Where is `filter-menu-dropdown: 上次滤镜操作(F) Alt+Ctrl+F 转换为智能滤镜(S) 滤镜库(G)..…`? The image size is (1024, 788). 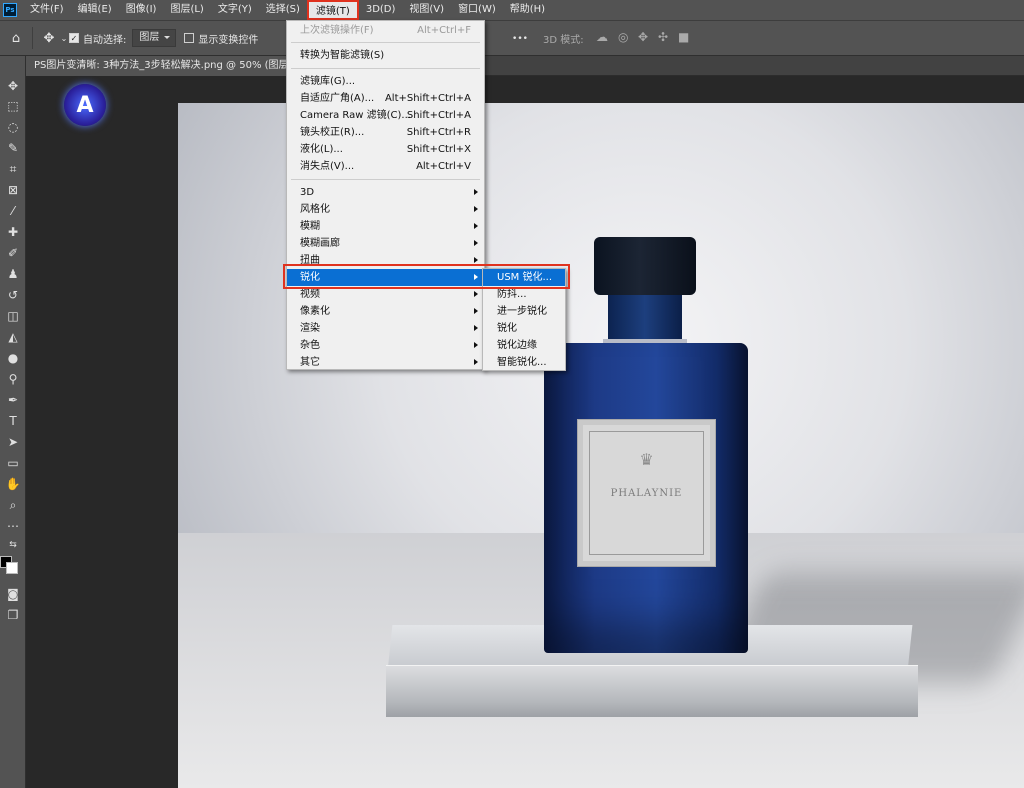
filter-menu-dropdown: 上次滤镜操作(F) Alt+Ctrl+F 转换为智能滤镜(S) 滤镜库(G)..… is located at coordinates (385, 195).